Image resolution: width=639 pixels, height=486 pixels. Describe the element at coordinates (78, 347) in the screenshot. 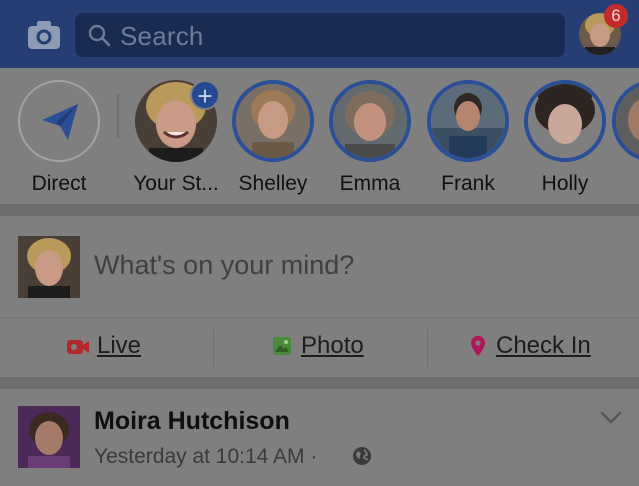

I see `live-video-icon` at that location.